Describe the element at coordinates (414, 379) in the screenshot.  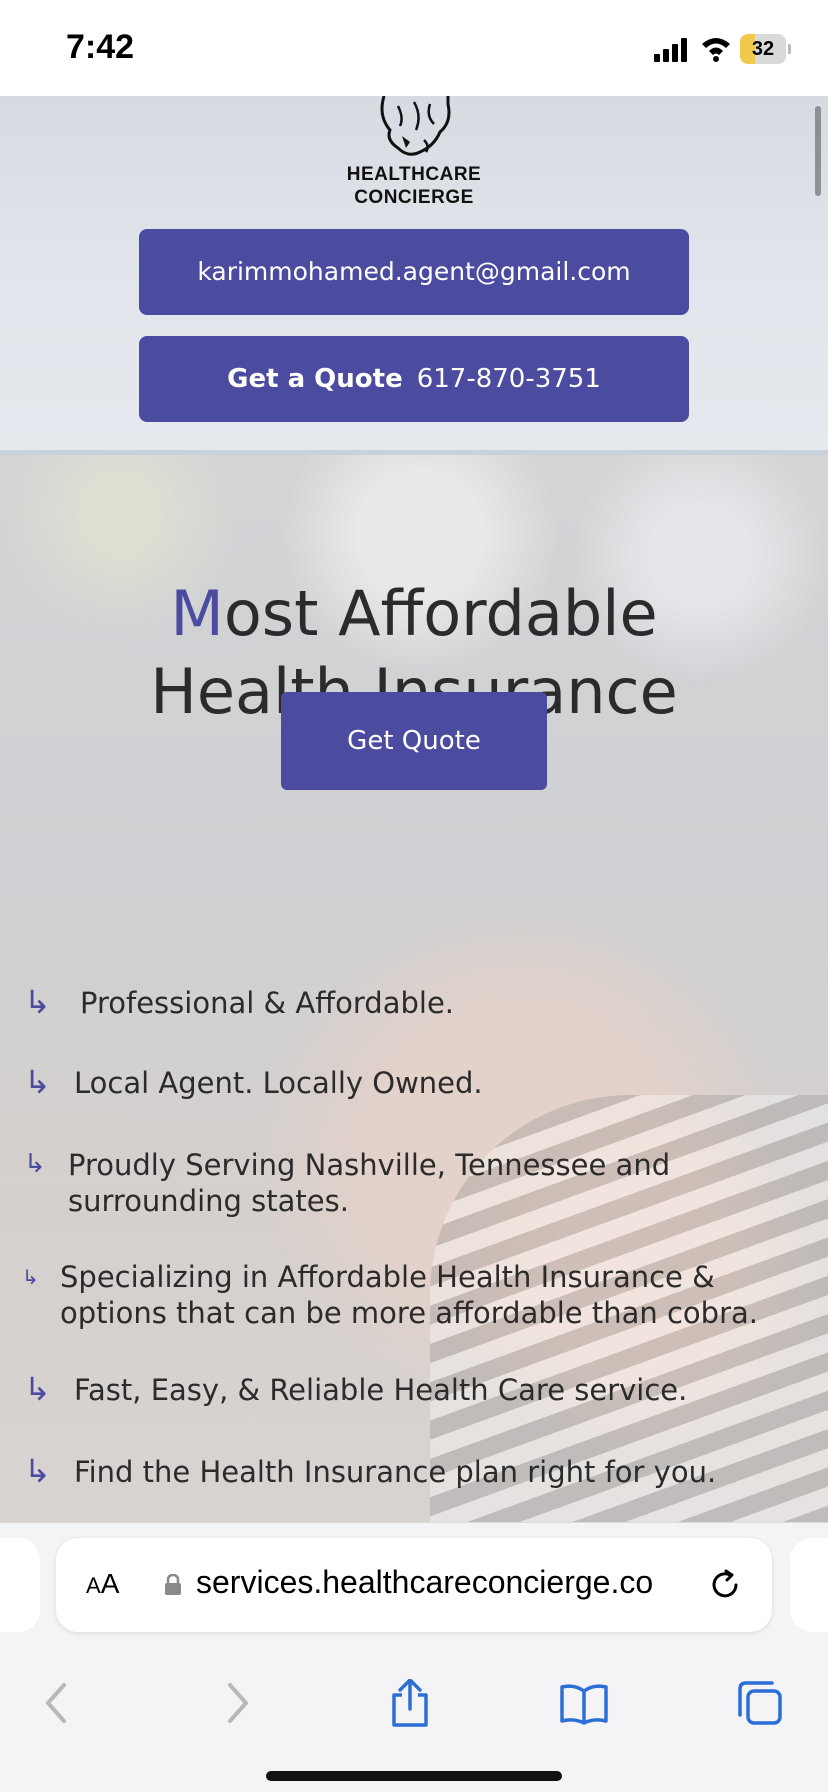
I see `get-a-quote-phone-button: Get a Quote 617-870-3751` at that location.